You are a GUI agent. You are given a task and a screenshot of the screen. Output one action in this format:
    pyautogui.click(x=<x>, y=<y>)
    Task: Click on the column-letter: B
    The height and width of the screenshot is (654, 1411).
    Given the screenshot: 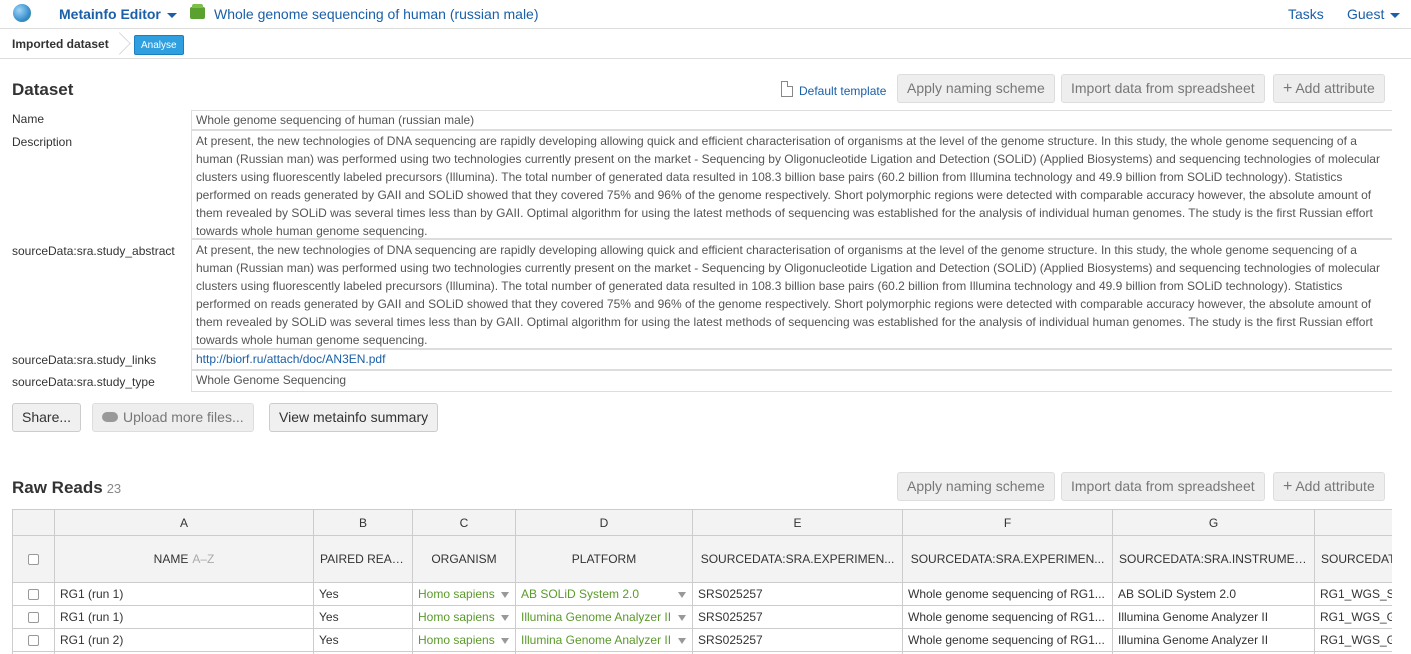 What is the action you would take?
    pyautogui.click(x=363, y=522)
    